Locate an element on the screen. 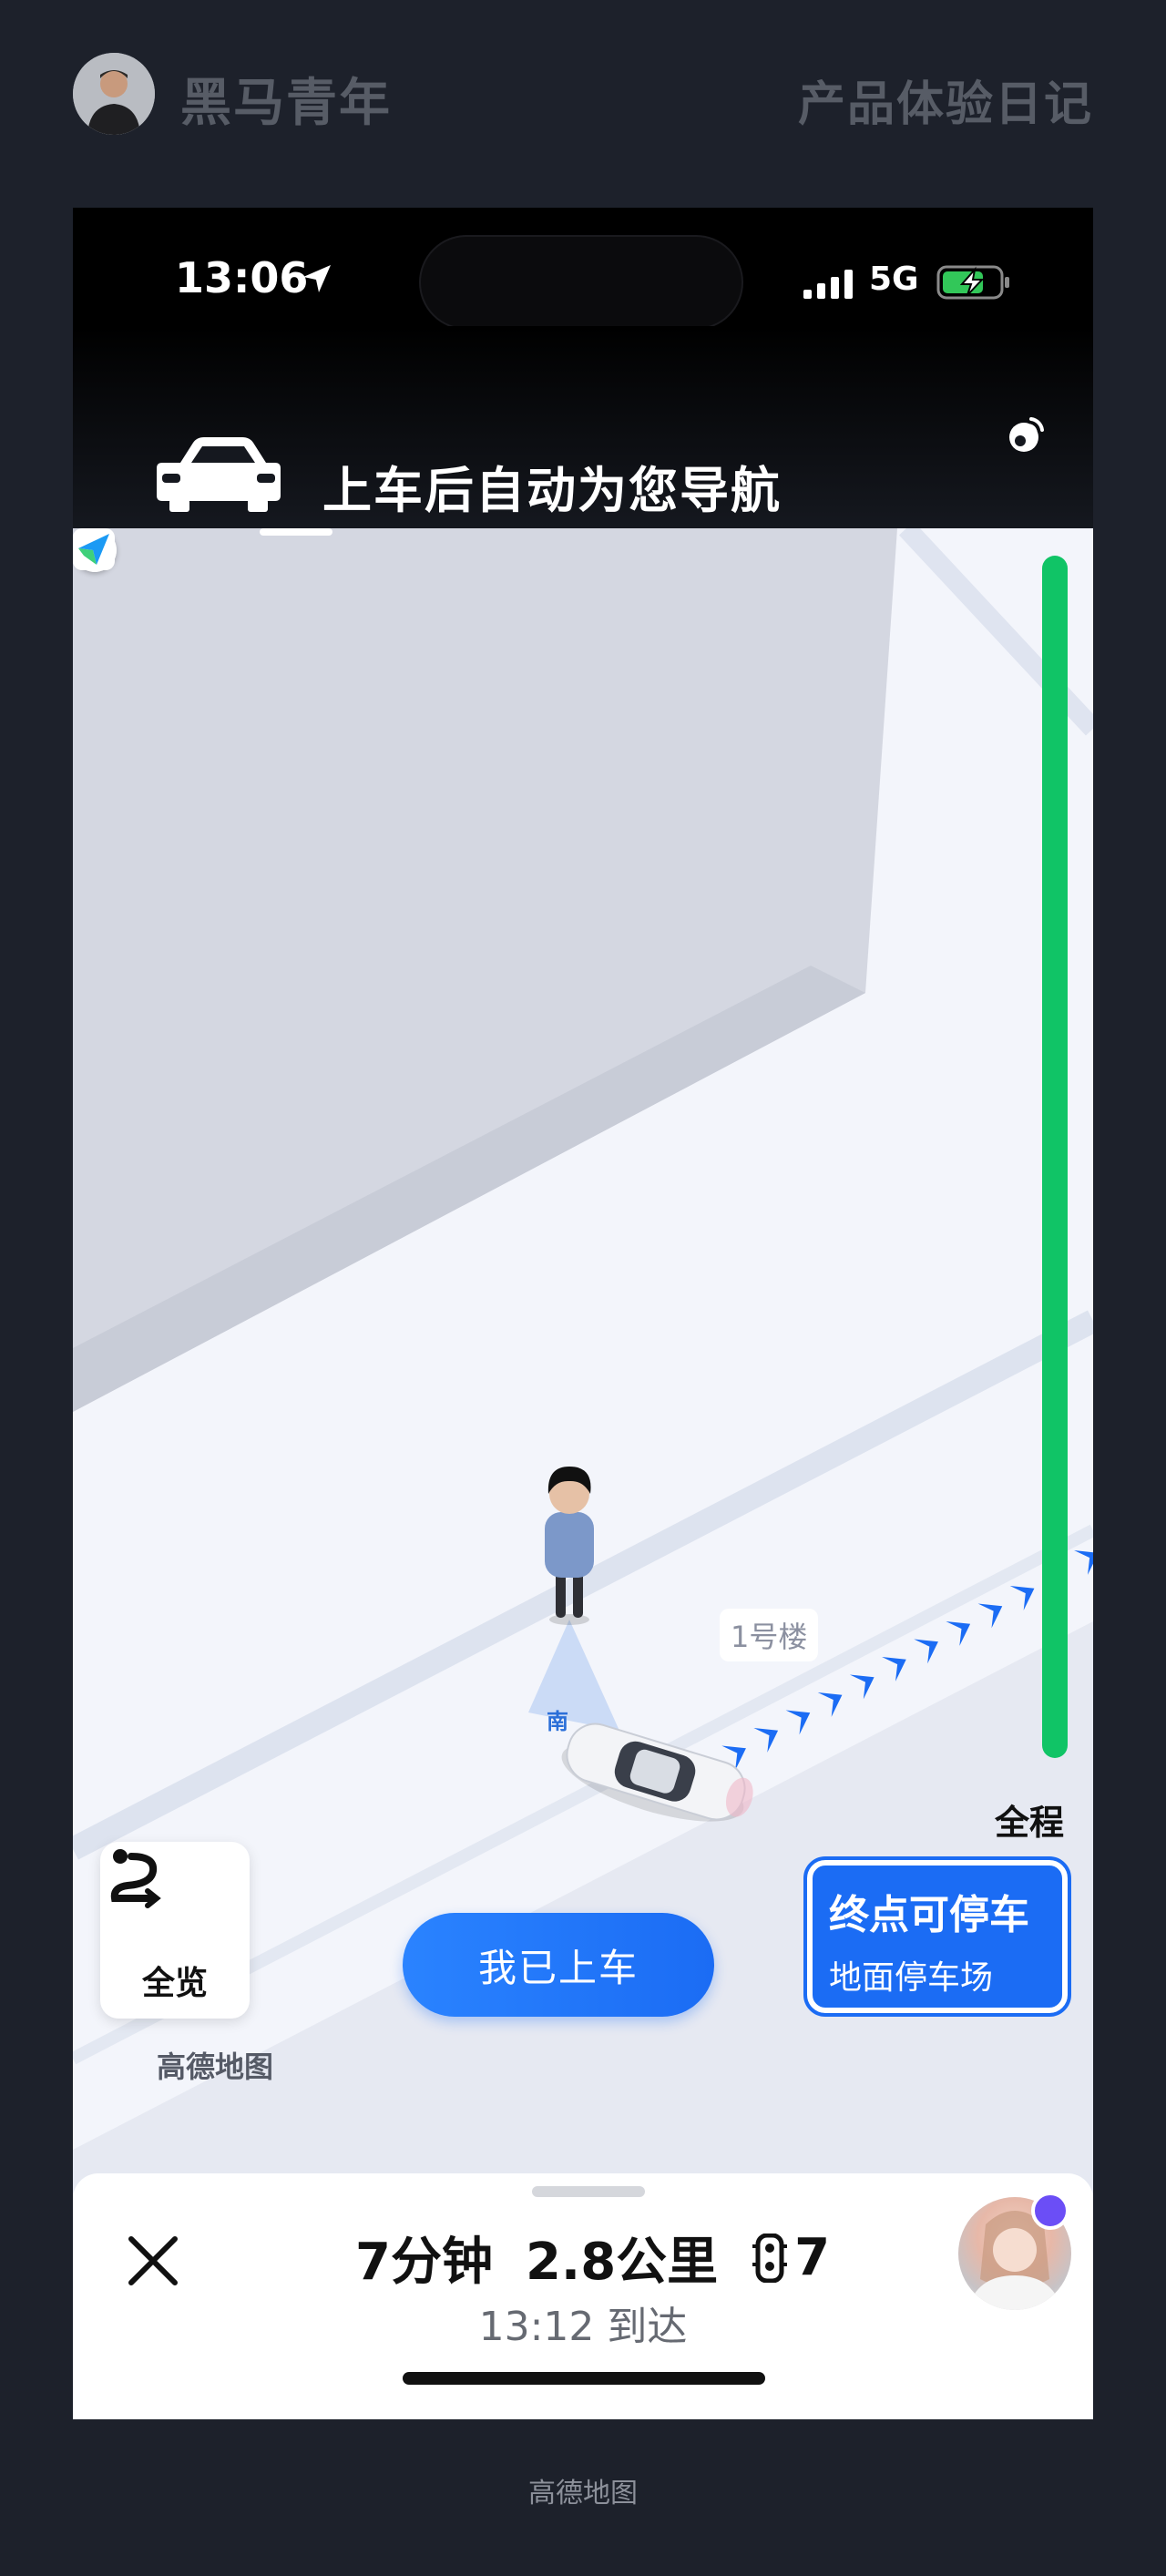 Image resolution: width=1166 pixels, height=2576 pixels. direction-label: 南 is located at coordinates (557, 1722).